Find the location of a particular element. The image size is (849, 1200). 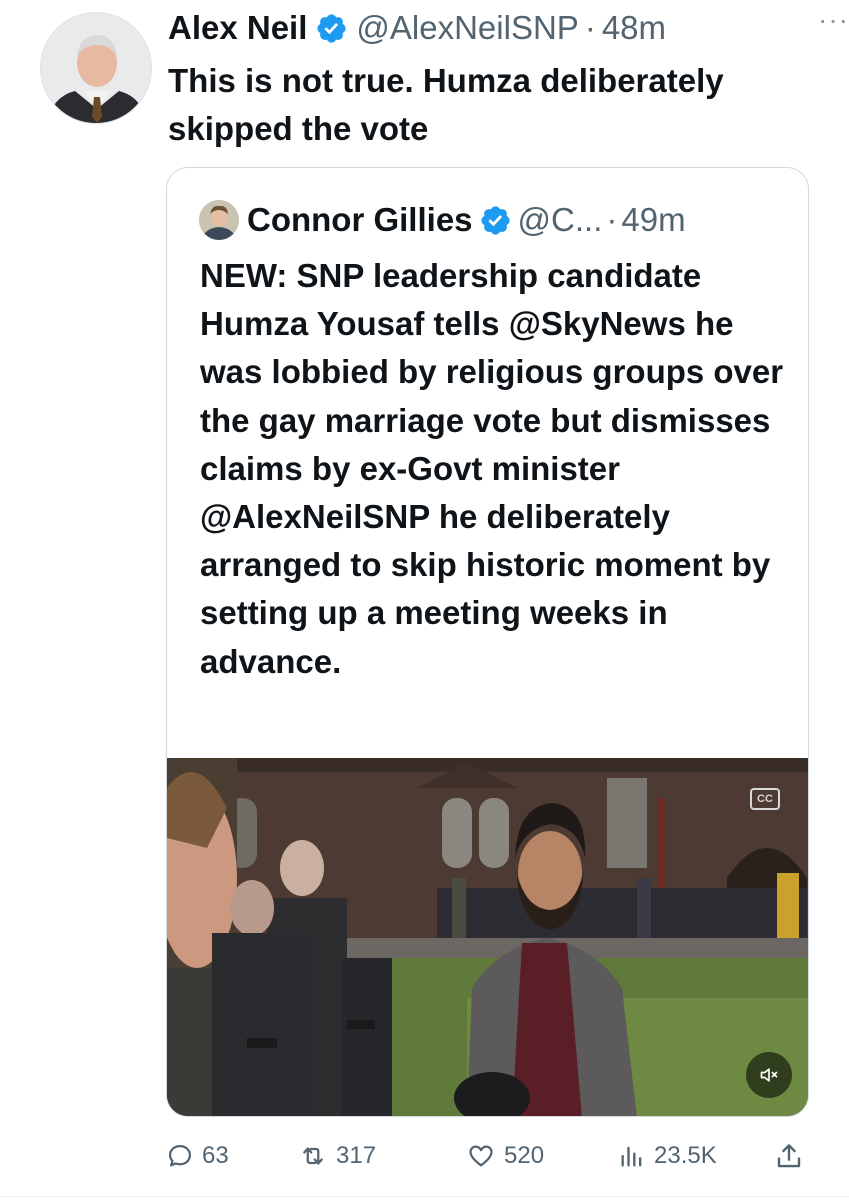

like-button: 520 is located at coordinates (505, 1156).